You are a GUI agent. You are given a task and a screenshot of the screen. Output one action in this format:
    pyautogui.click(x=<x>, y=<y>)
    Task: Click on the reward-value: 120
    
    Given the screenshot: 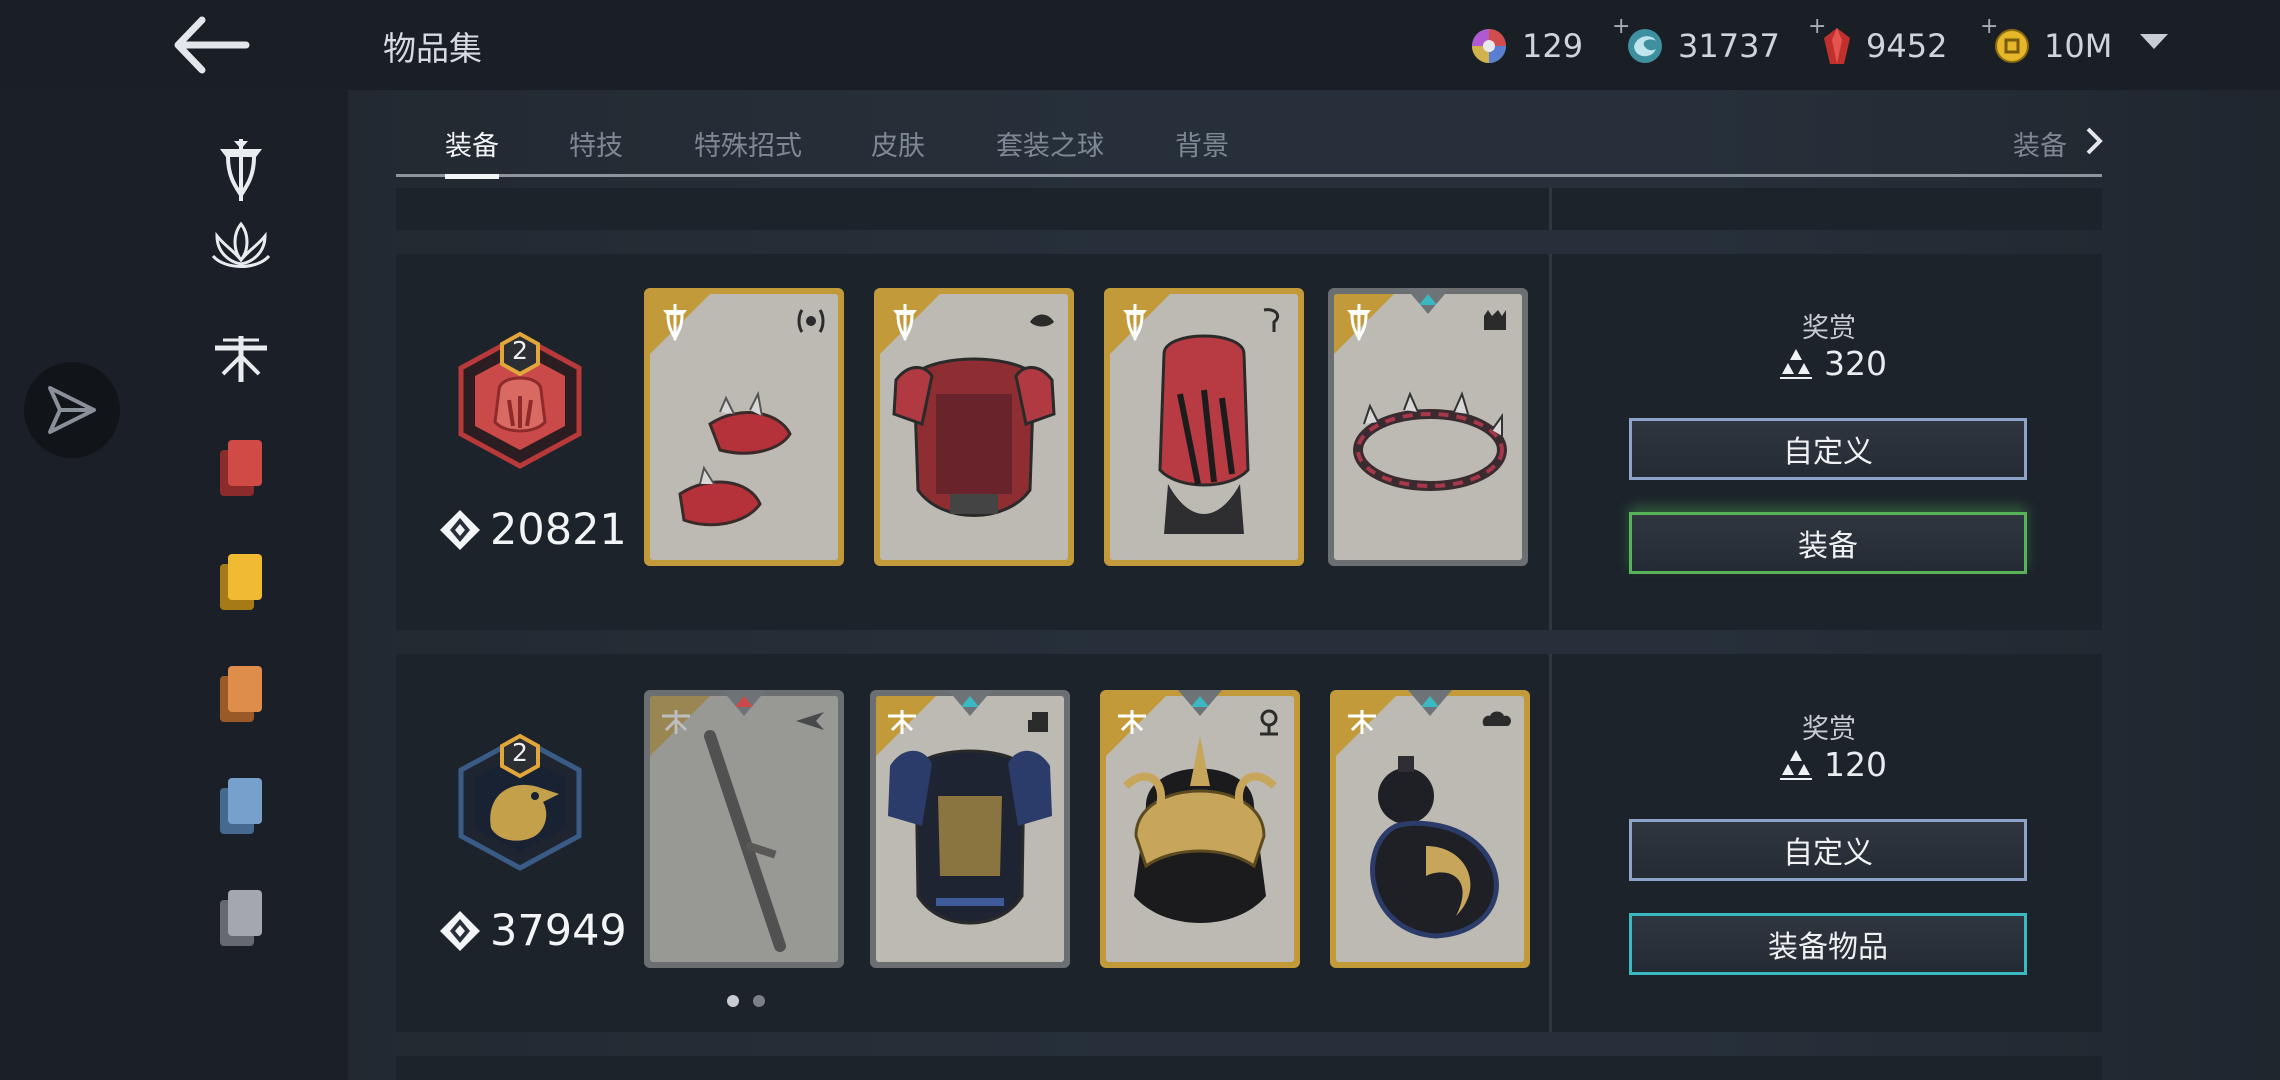 What is the action you would take?
    pyautogui.click(x=1832, y=764)
    